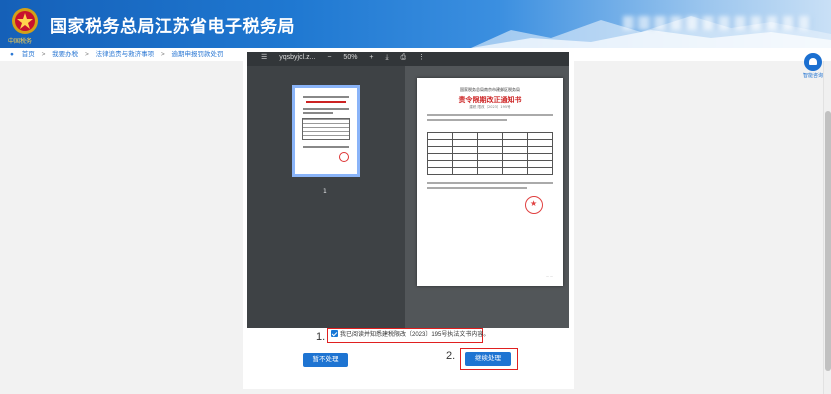 Image resolution: width=831 pixels, height=394 pixels. I want to click on page-scrollbar, so click(827, 227).